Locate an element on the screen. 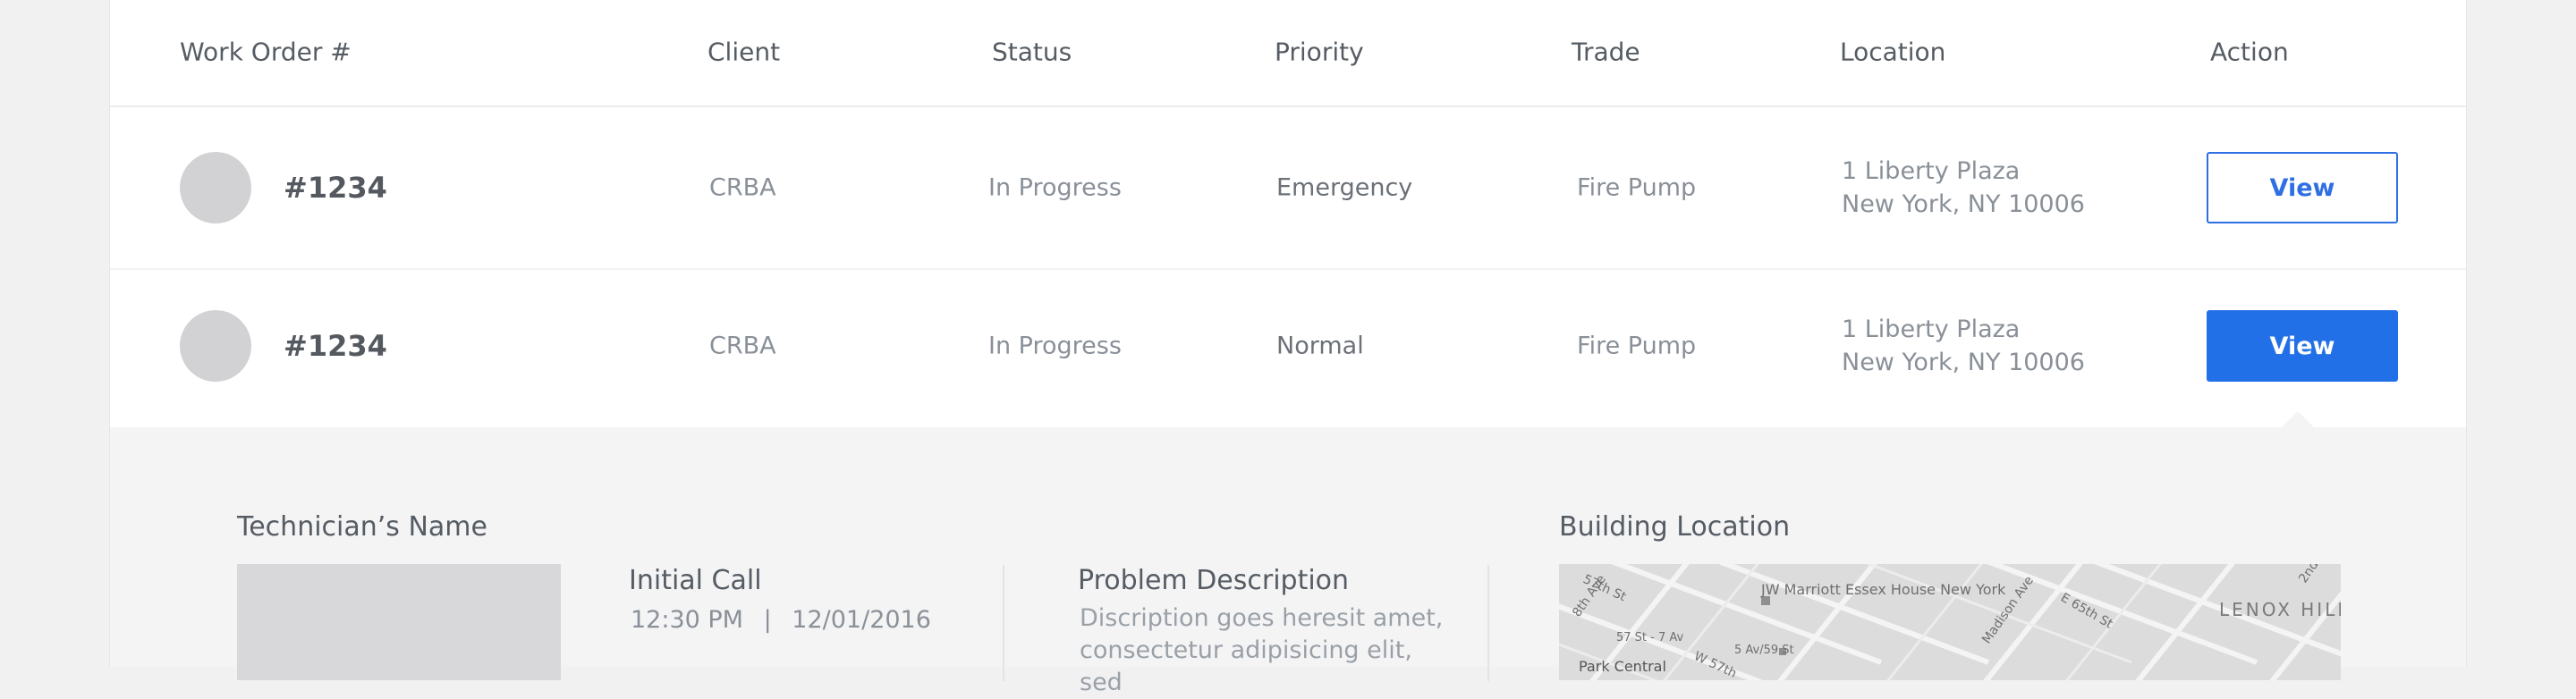 The image size is (2576, 699). initial-call-date: 12/01/2016 is located at coordinates (861, 620).